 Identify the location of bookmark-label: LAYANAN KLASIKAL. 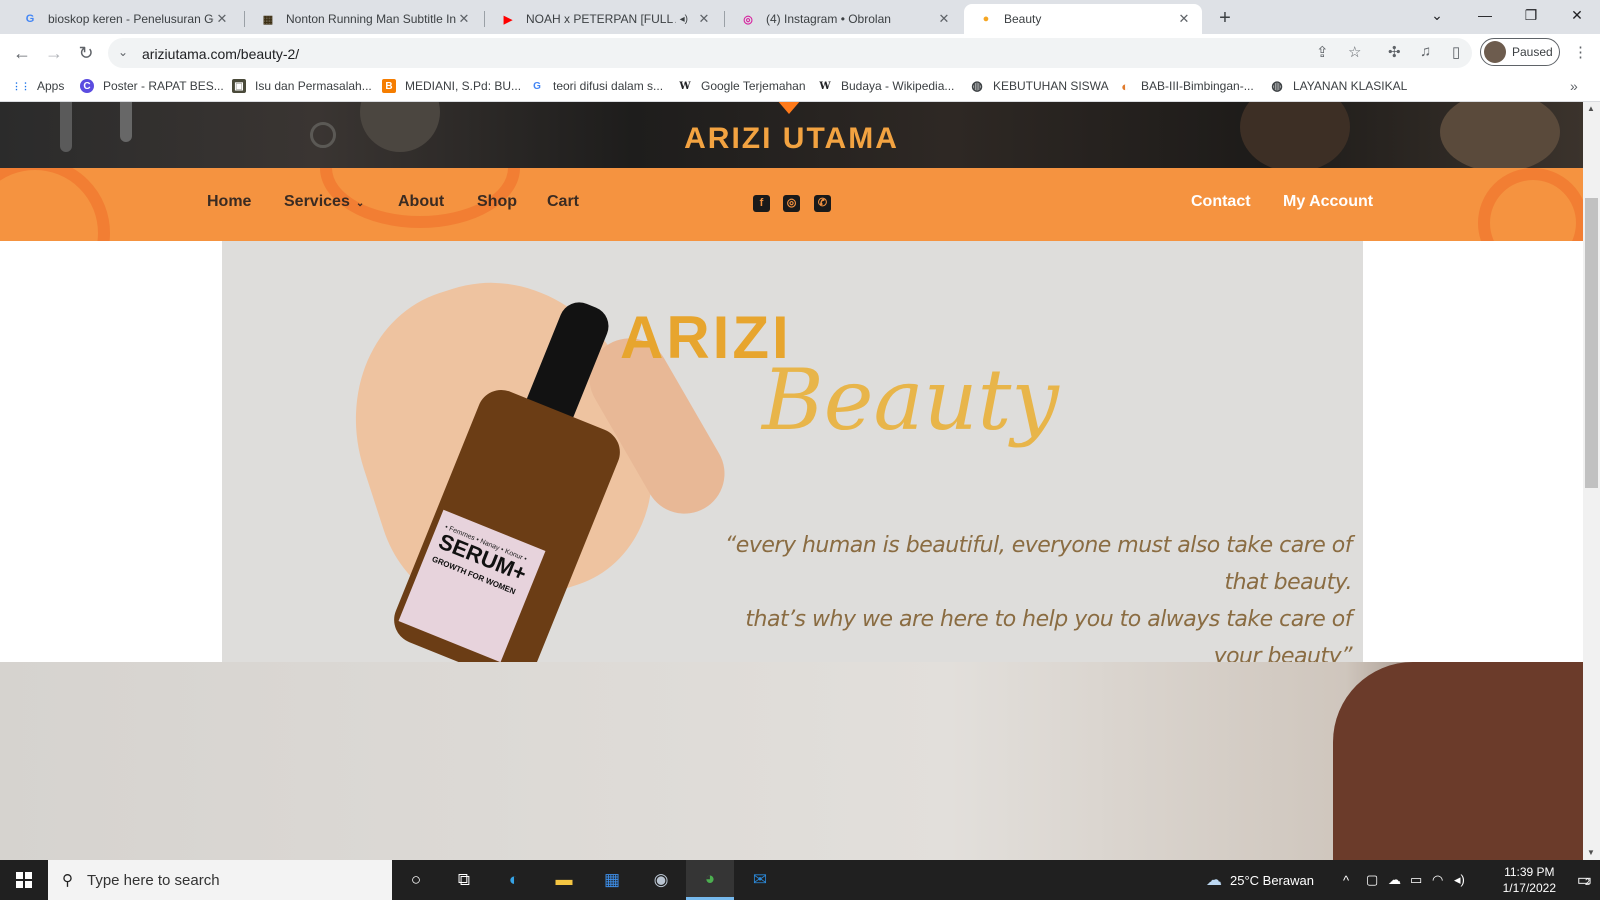
(1350, 86).